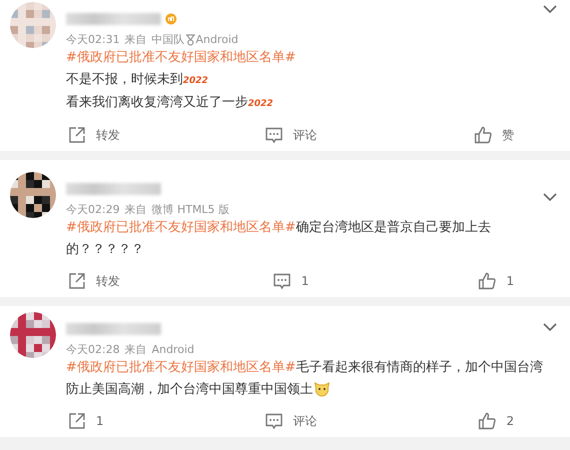 The height and width of the screenshot is (450, 570). Describe the element at coordinates (510, 421) in the screenshot. I see `like-button: 2` at that location.